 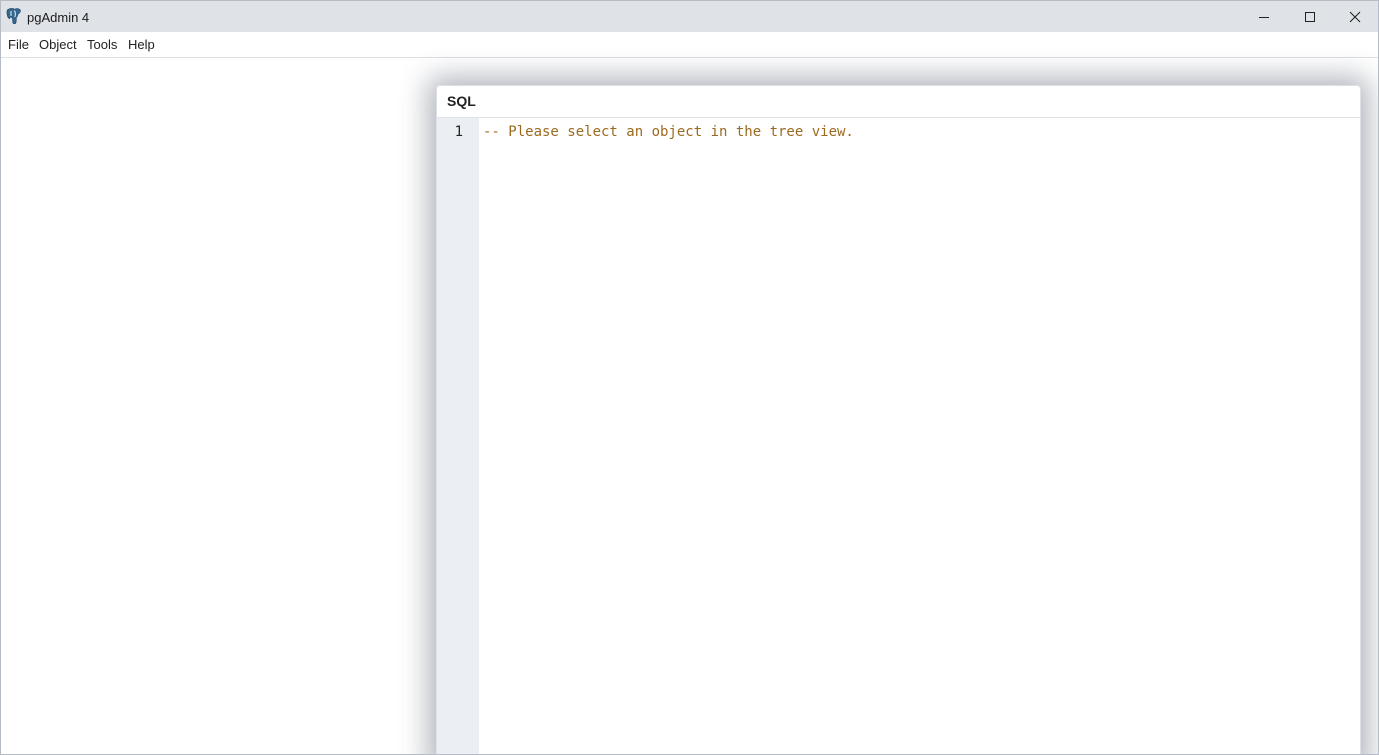 What do you see at coordinates (458, 436) in the screenshot?
I see `line-number-gutter: 1` at bounding box center [458, 436].